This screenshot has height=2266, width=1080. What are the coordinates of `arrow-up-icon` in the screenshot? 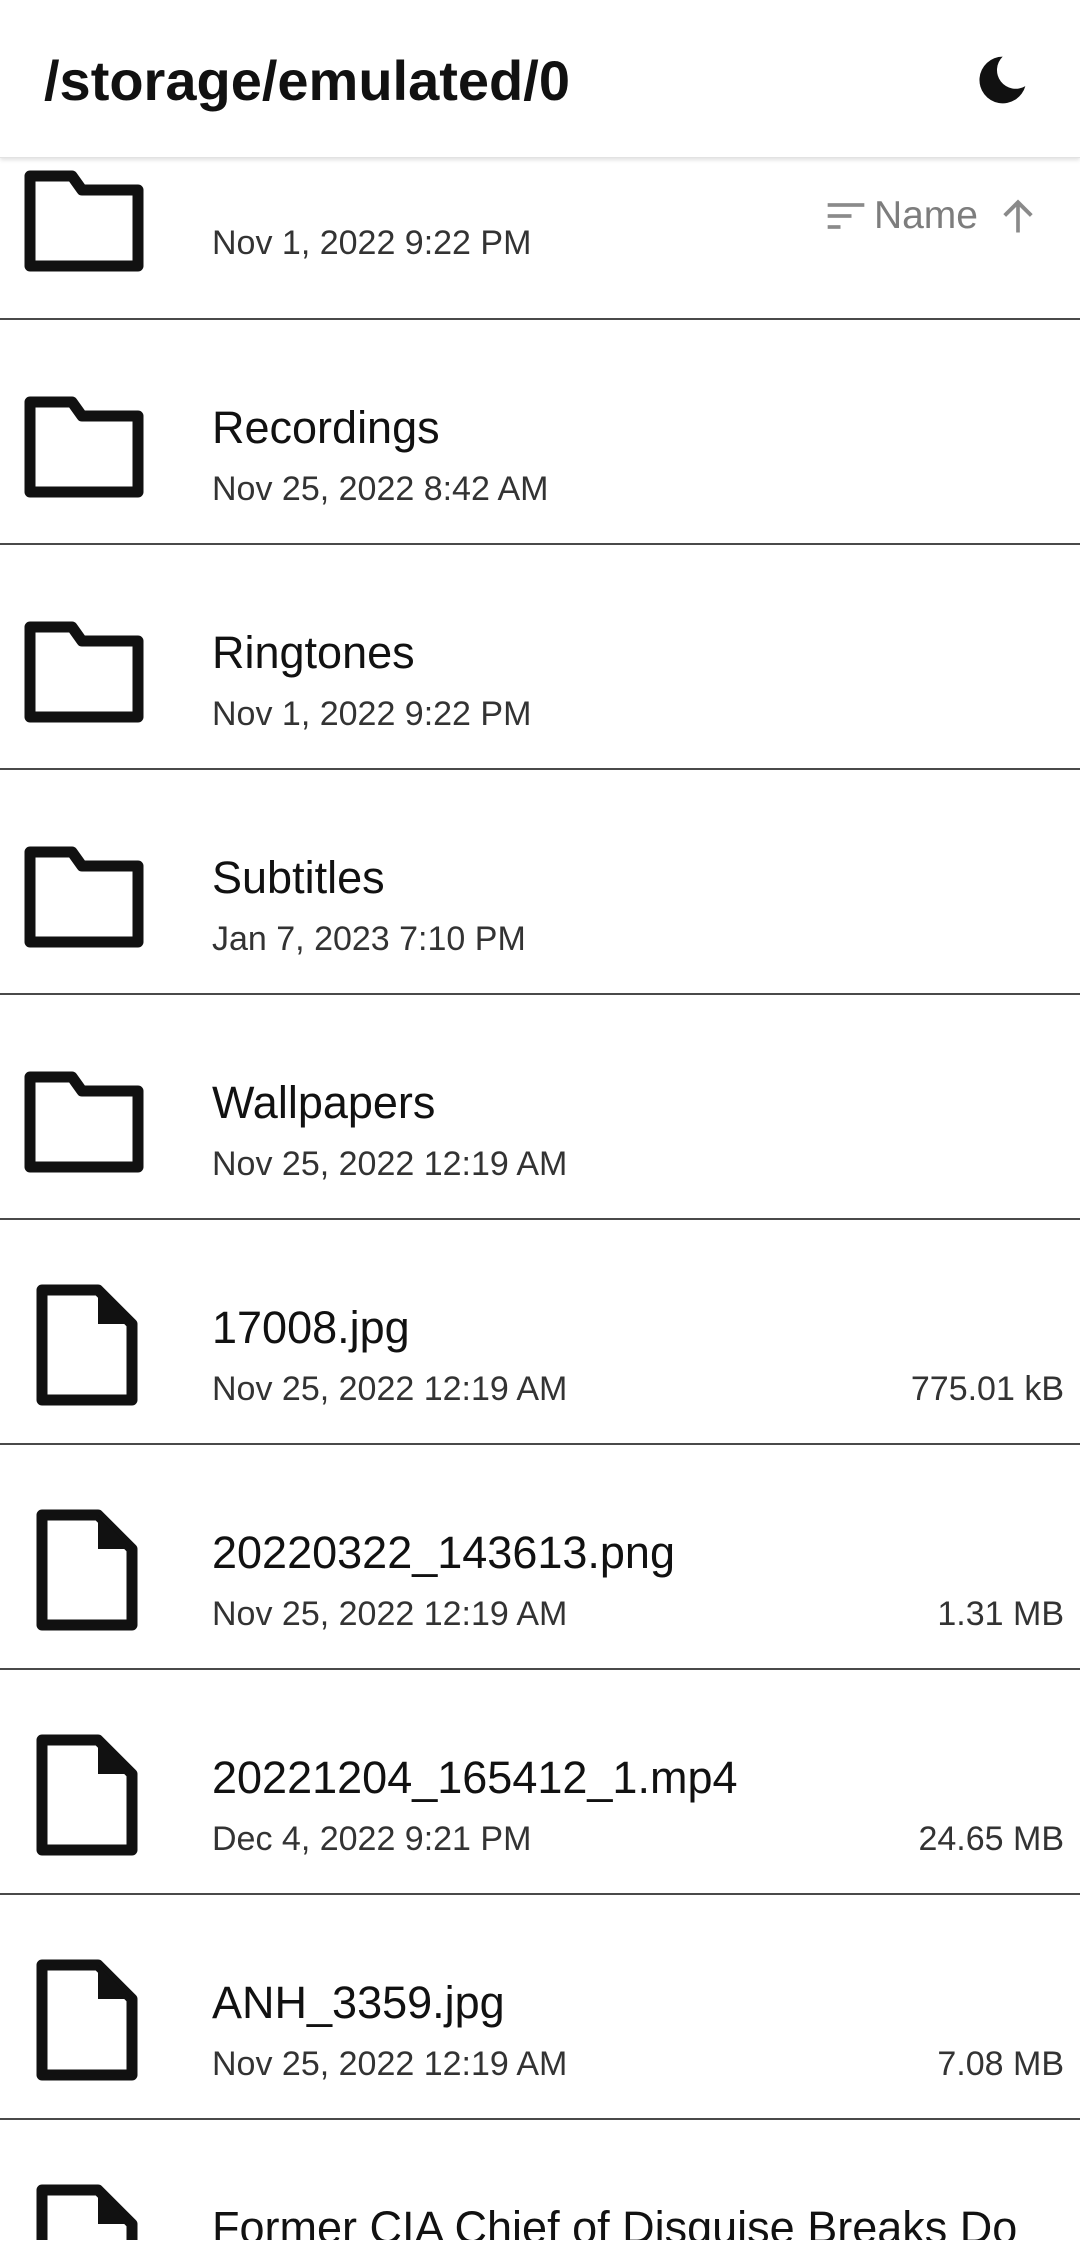 It's located at (1018, 216).